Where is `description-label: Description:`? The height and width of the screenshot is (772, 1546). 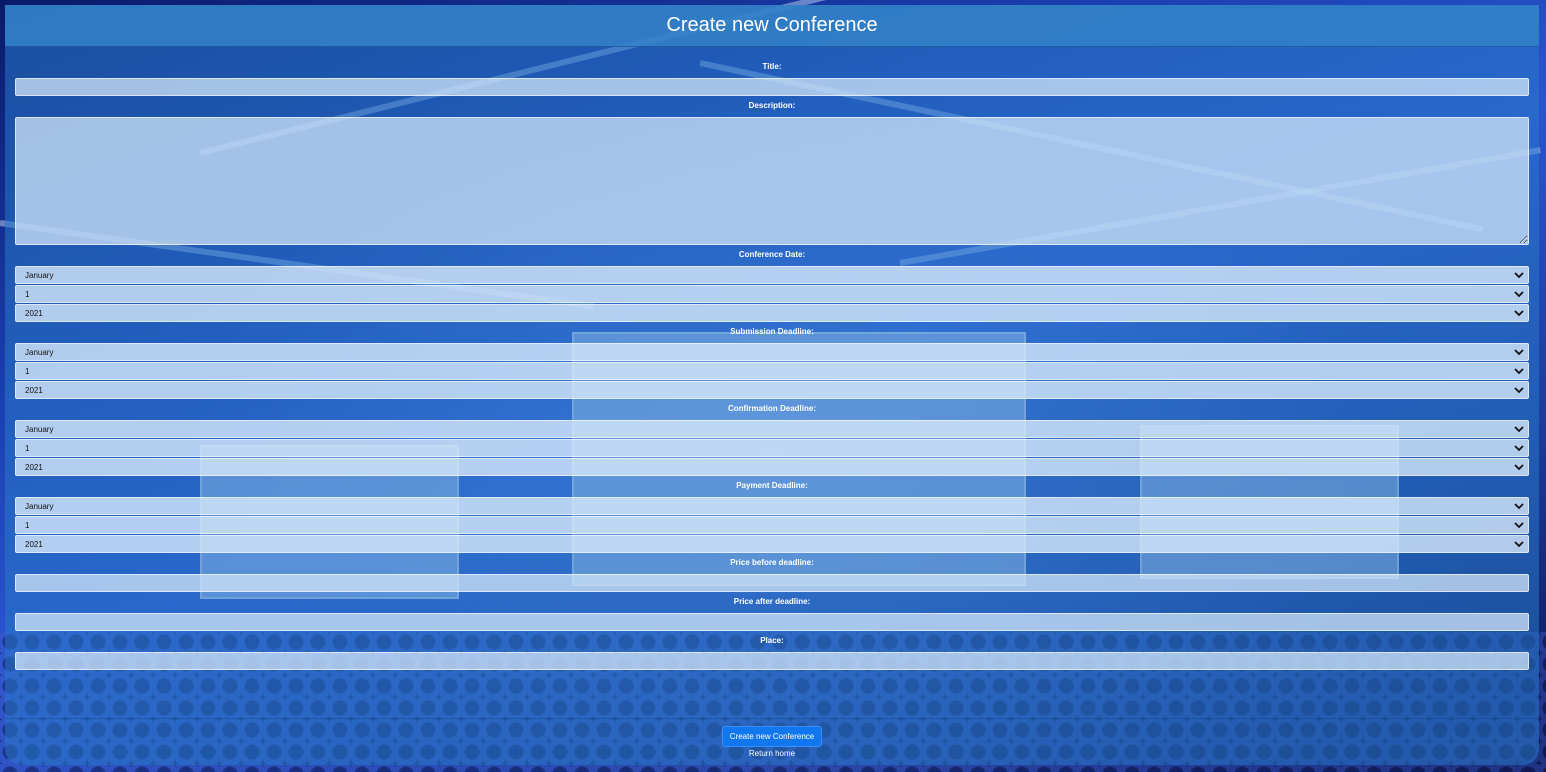
description-label: Description: is located at coordinates (772, 105).